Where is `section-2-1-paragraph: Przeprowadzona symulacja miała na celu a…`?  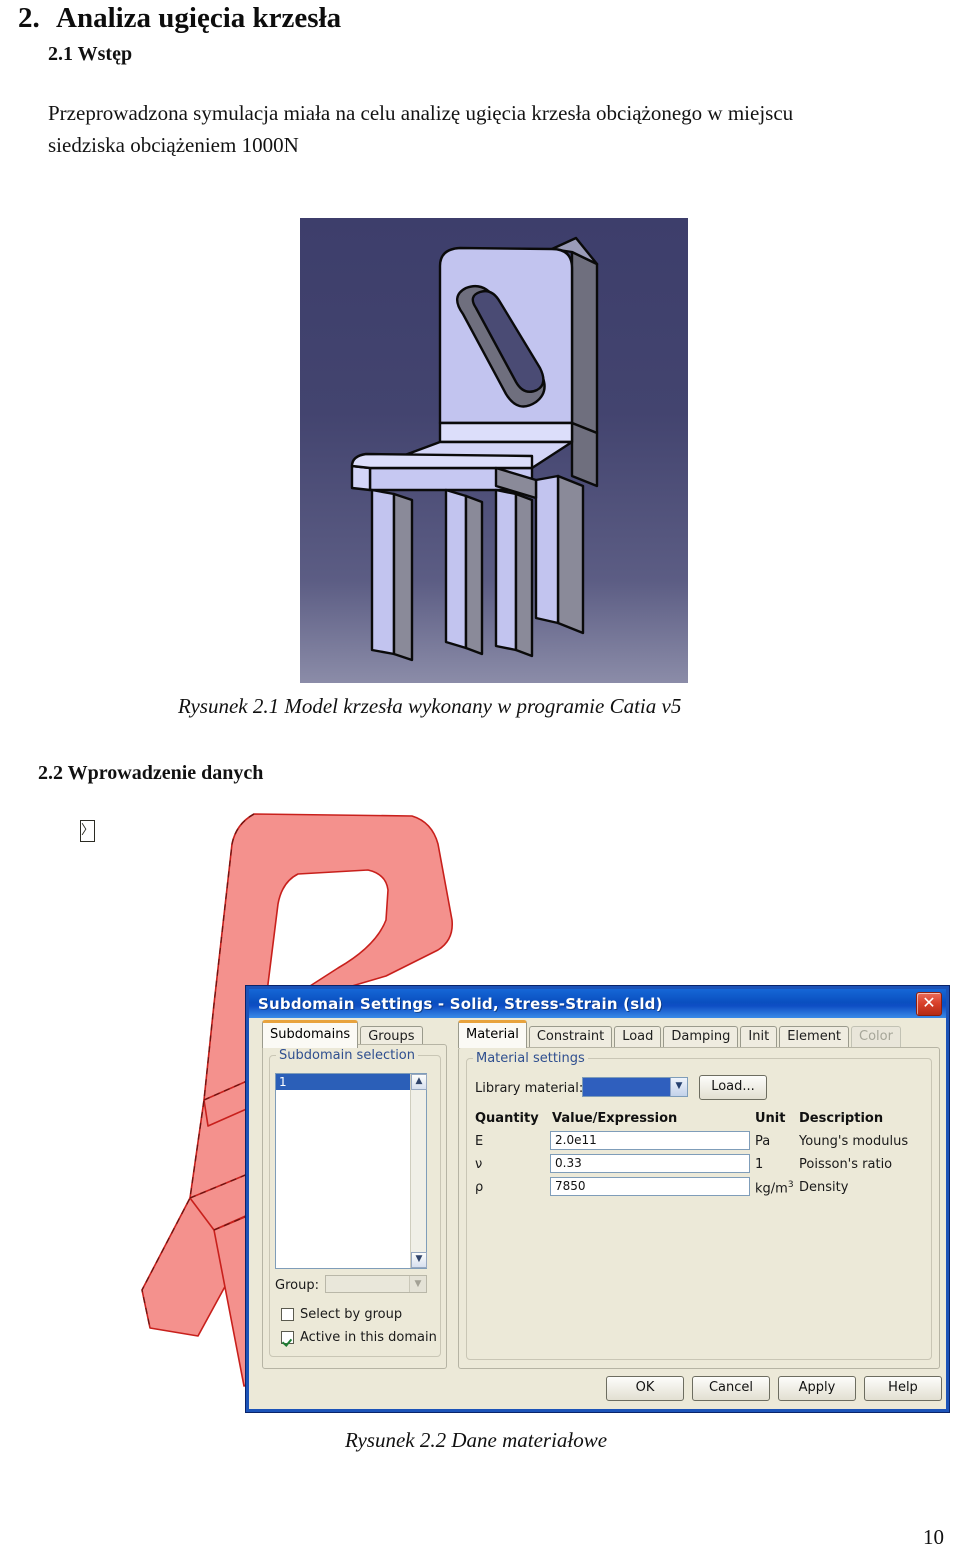 section-2-1-paragraph: Przeprowadzona symulacja miała na celu a… is located at coordinates (421, 129).